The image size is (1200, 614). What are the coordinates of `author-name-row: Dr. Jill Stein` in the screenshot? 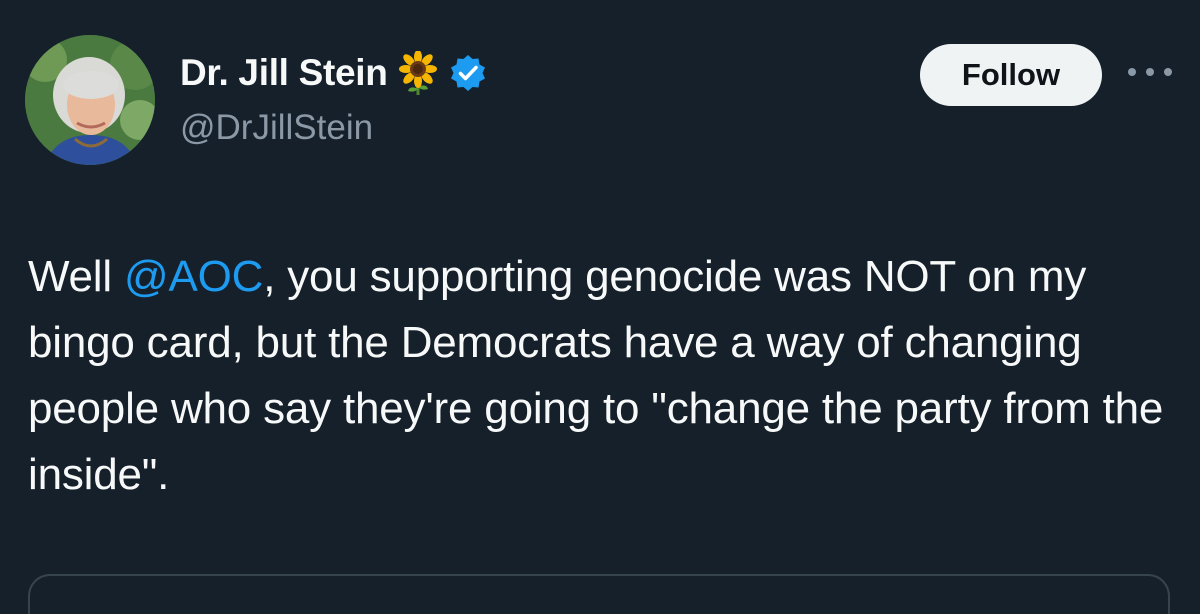 It's located at (334, 73).